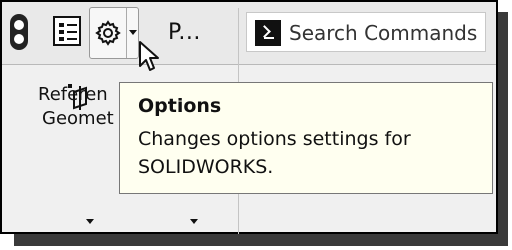 The image size is (512, 250). What do you see at coordinates (90, 221) in the screenshot?
I see `reference-geometry-dropdown` at bounding box center [90, 221].